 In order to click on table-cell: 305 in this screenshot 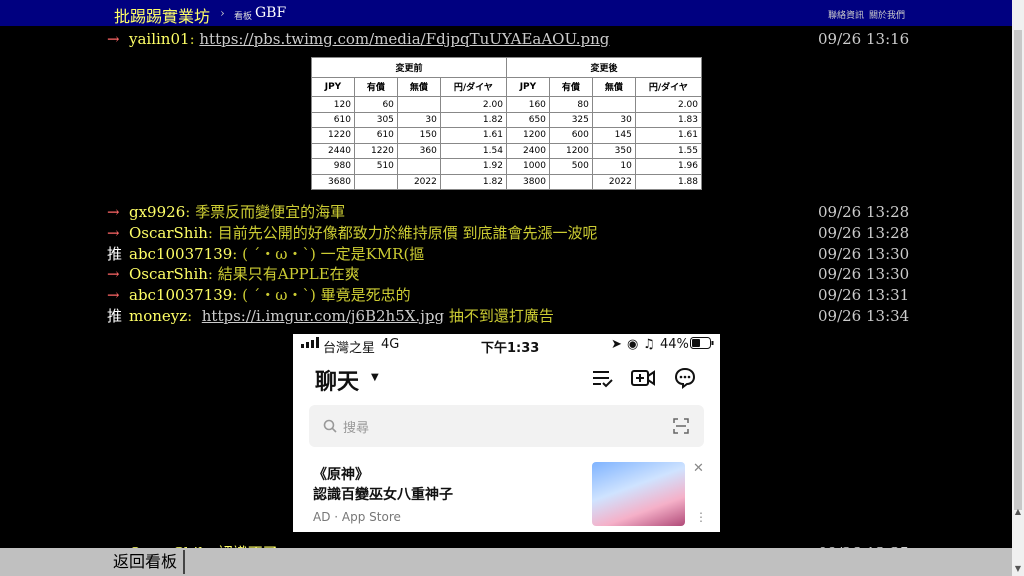, I will do `click(375, 120)`.